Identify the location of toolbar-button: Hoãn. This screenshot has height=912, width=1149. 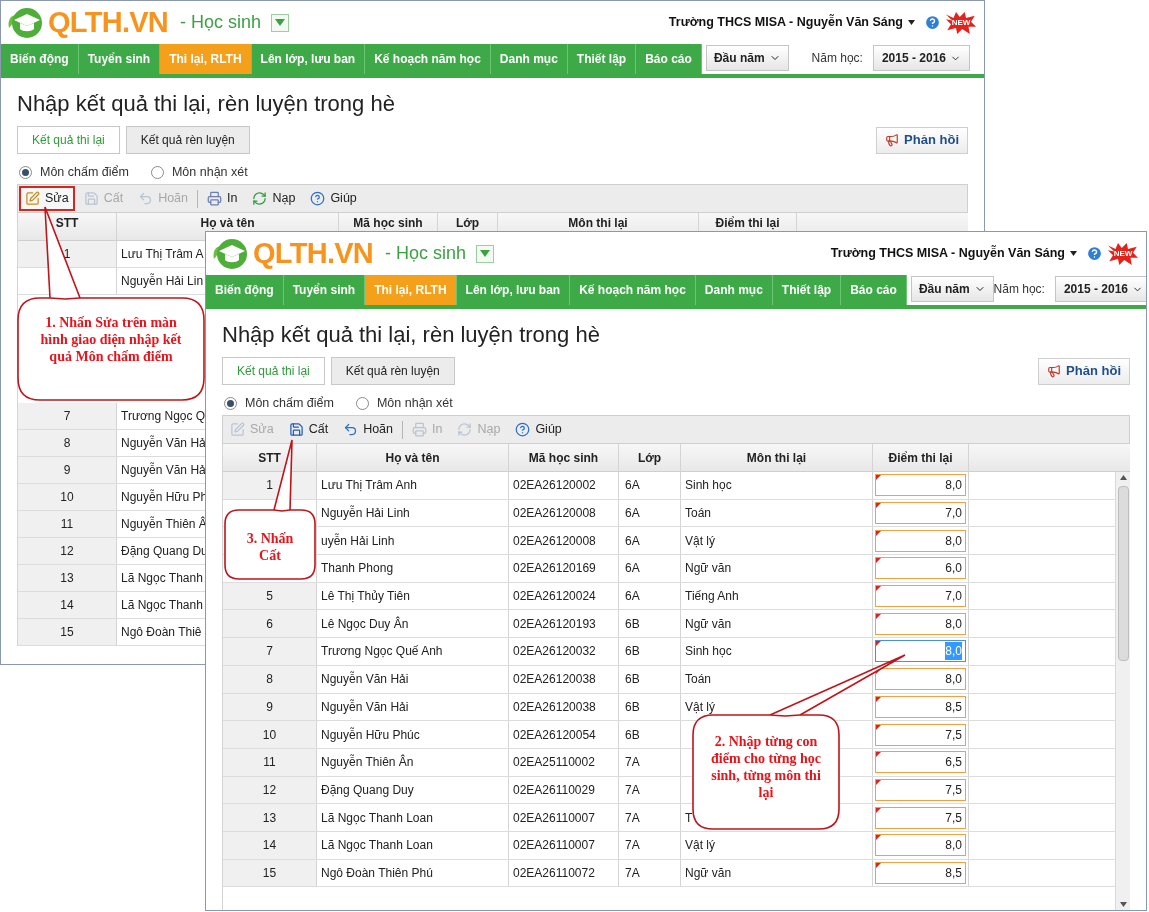
(368, 429).